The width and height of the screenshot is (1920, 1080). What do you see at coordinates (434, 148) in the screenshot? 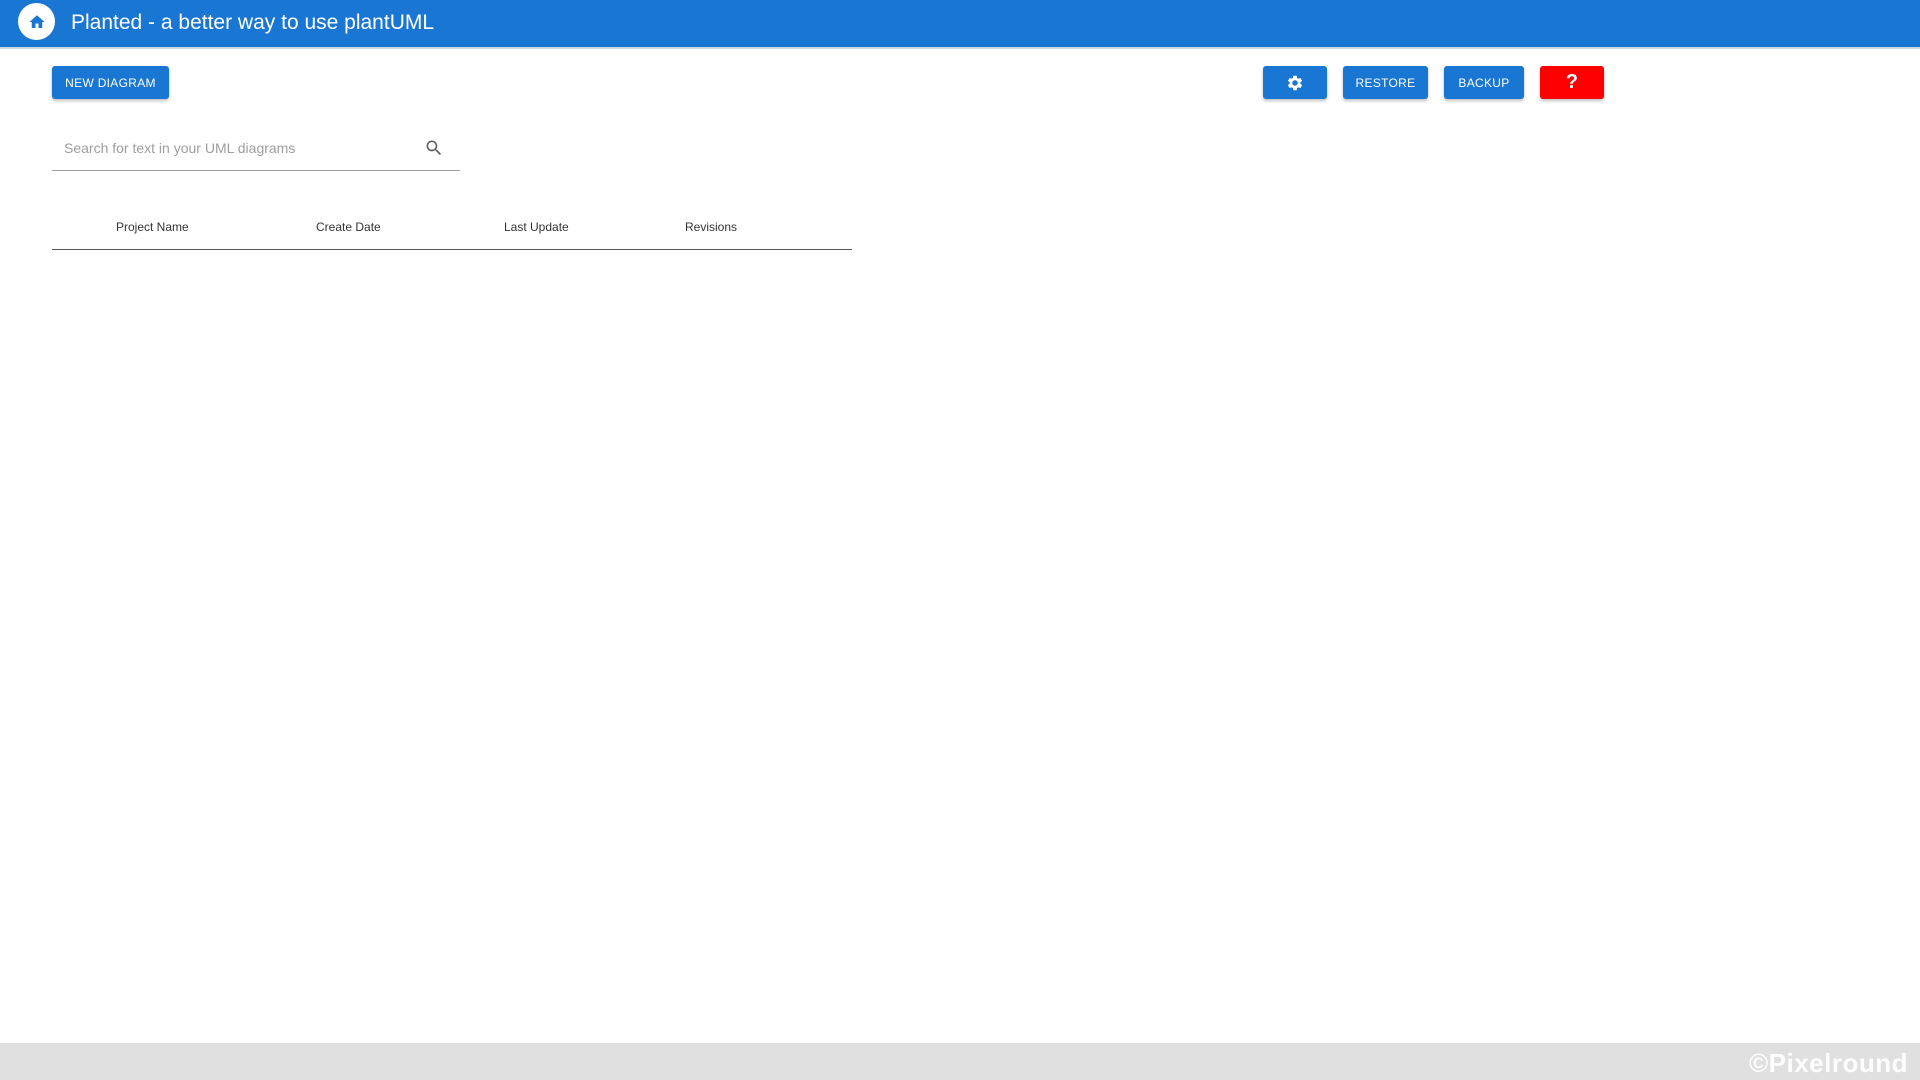
I see `search-icon` at bounding box center [434, 148].